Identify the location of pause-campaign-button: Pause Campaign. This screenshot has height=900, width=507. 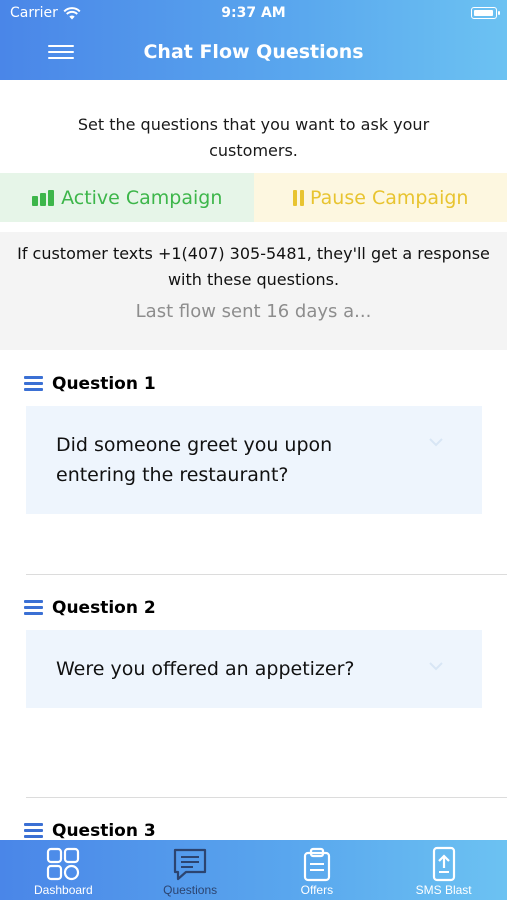
(380, 197).